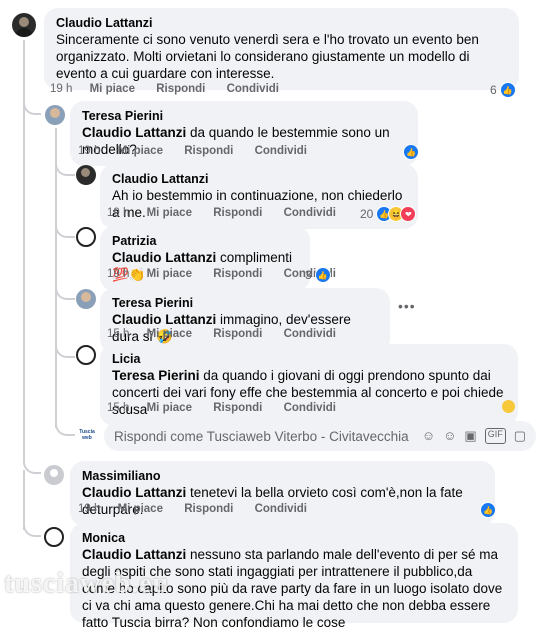  I want to click on page-avatar-label: Tuscia web, so click(87, 435).